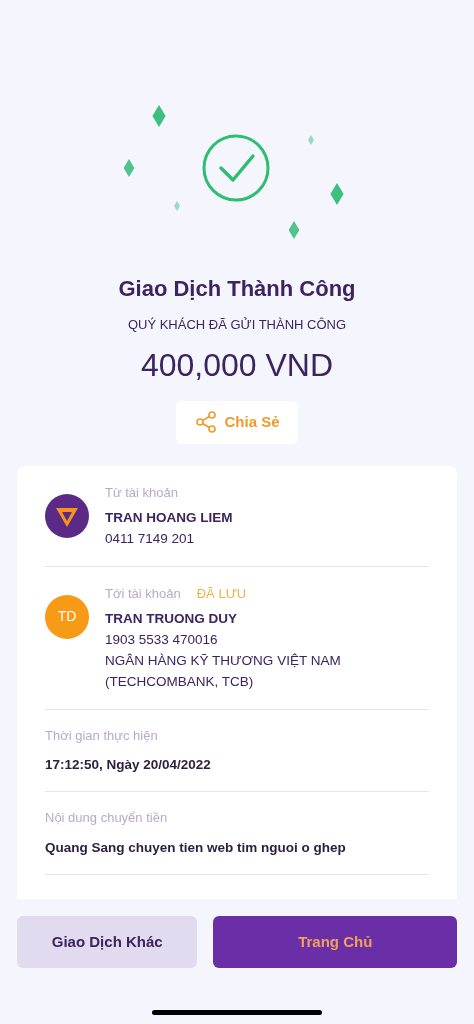  What do you see at coordinates (221, 593) in the screenshot?
I see `saved-tag: ĐÃ LƯU` at bounding box center [221, 593].